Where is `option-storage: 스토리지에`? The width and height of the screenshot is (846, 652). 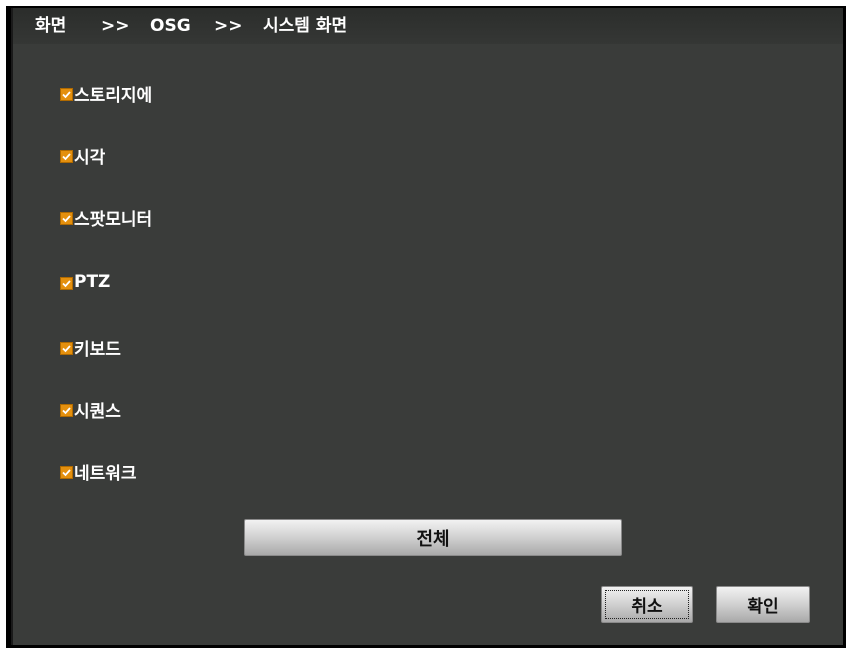 option-storage: 스토리지에 is located at coordinates (106, 93).